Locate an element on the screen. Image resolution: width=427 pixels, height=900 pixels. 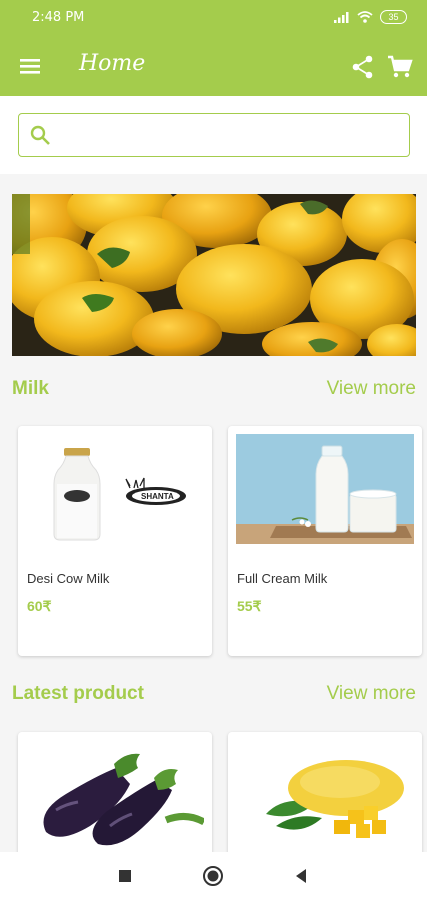
product-price: 60₹ is located at coordinates (39, 606).